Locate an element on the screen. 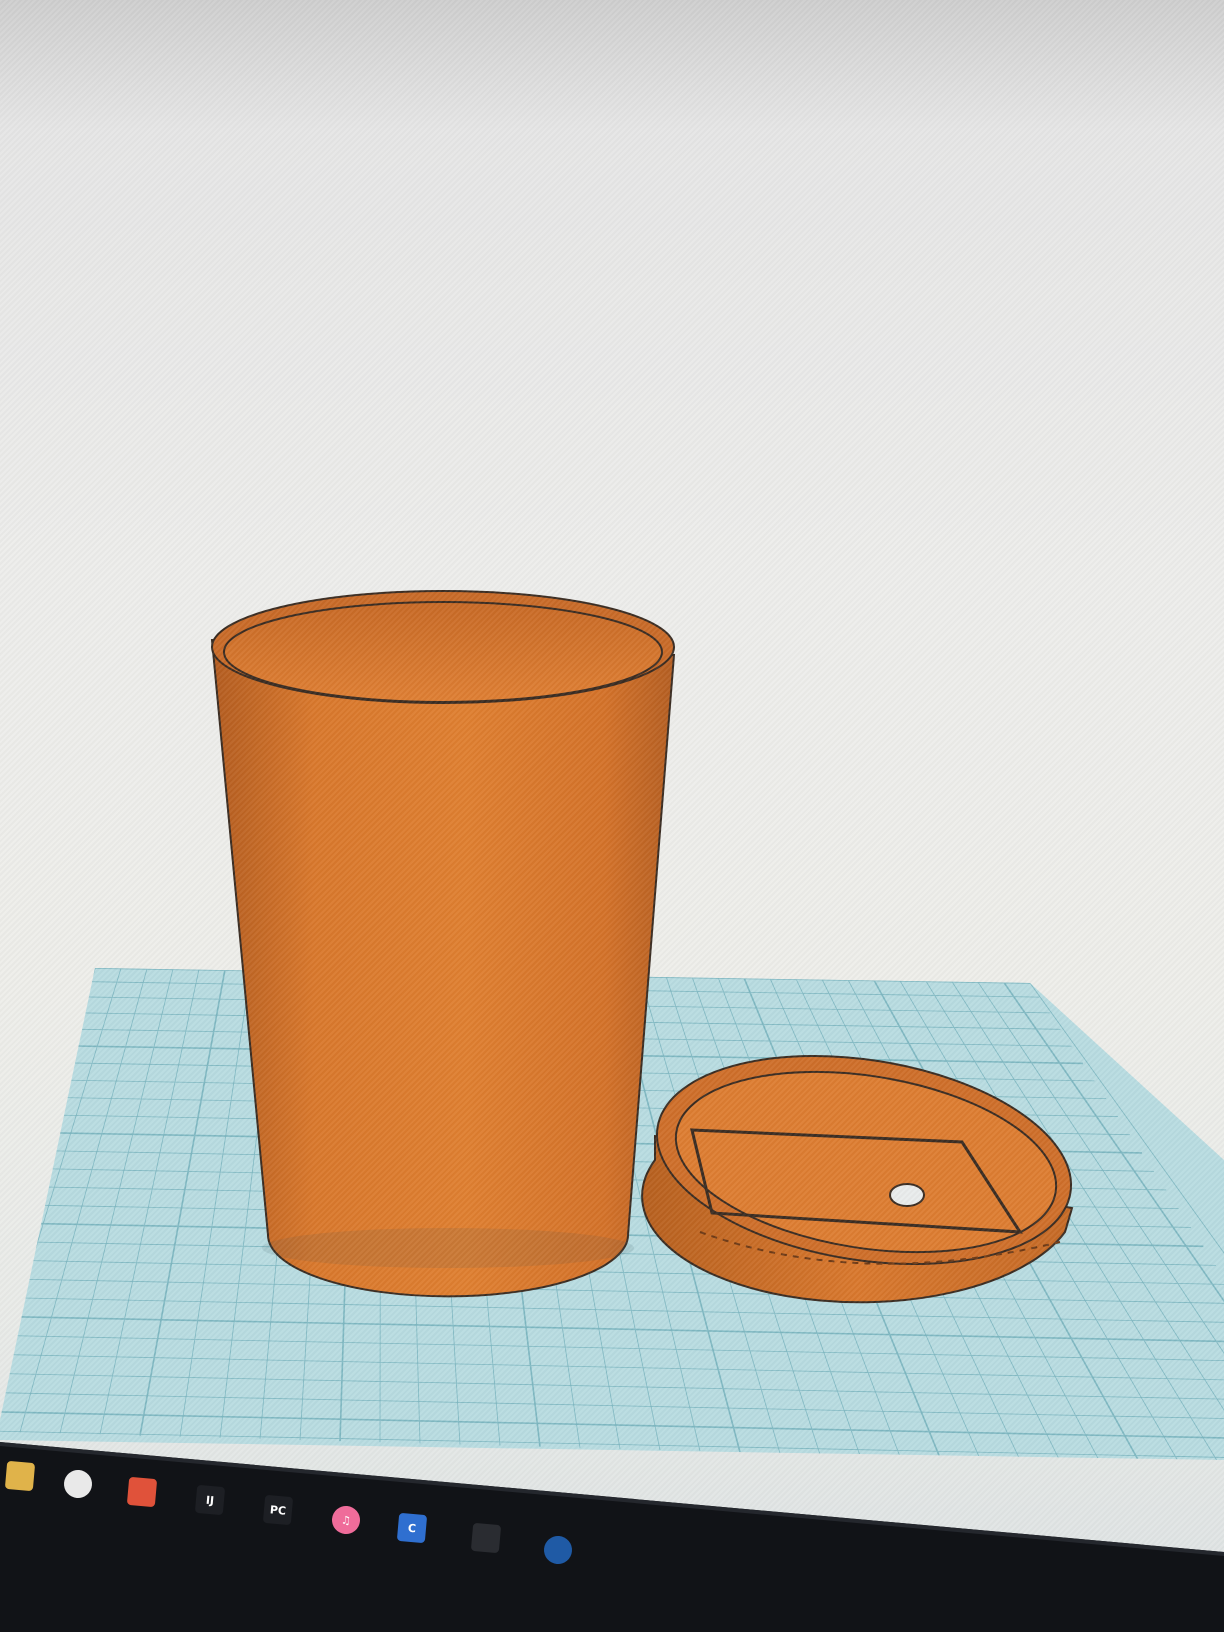  cura-icon: C is located at coordinates (412, 1528).